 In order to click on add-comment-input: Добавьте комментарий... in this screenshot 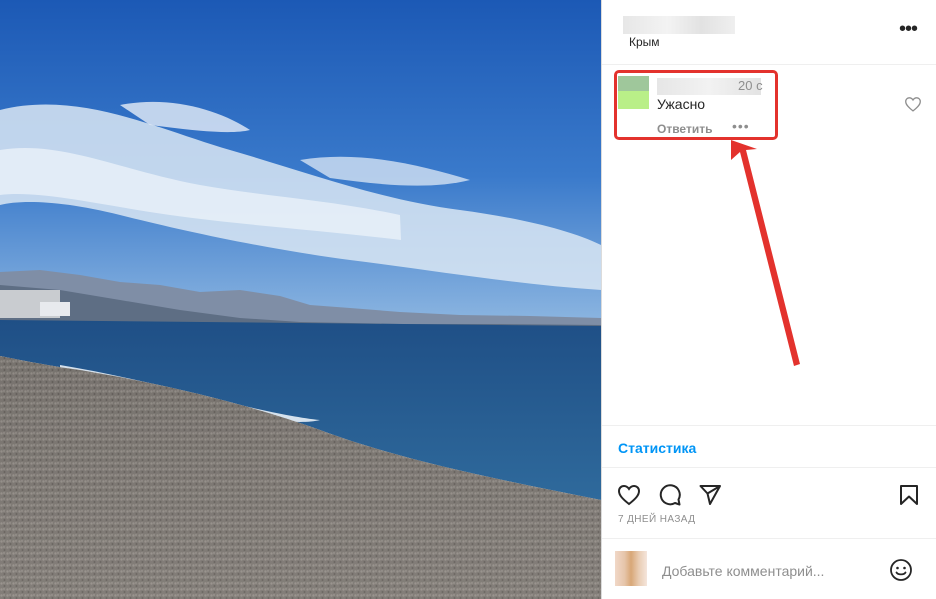, I will do `click(743, 571)`.